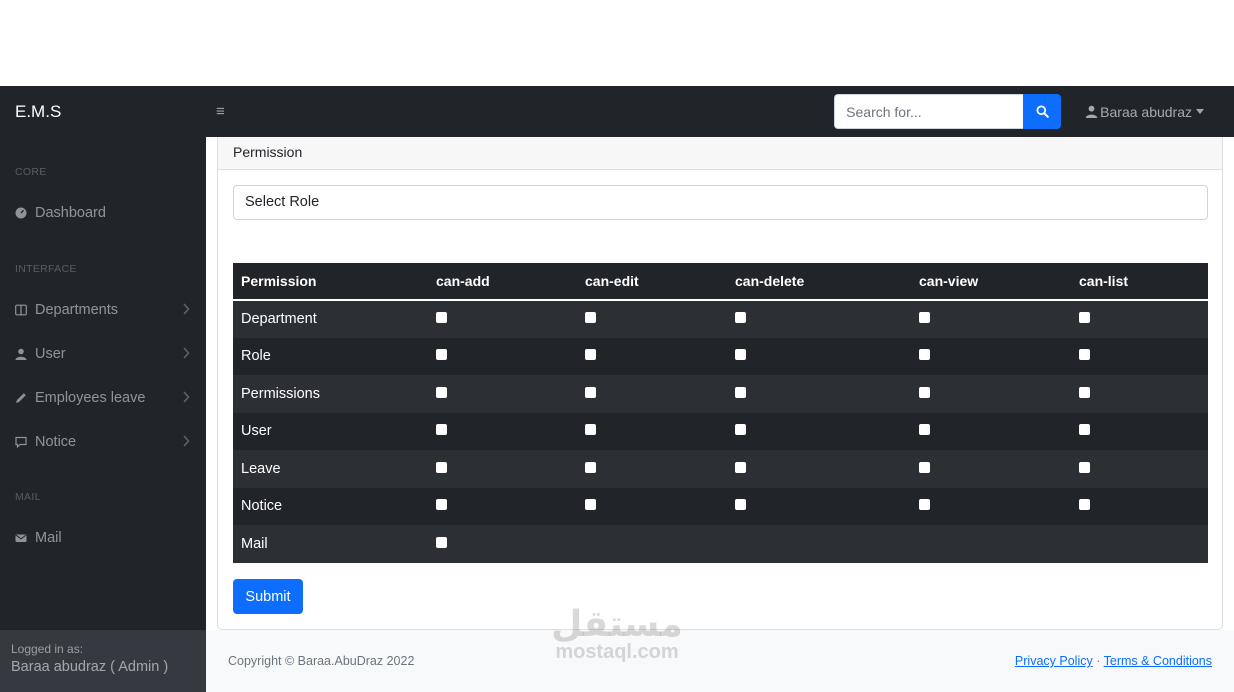 This screenshot has width=1234, height=692. I want to click on copyright-text: Copyright © Baraa.AbuDraz 2022, so click(321, 661).